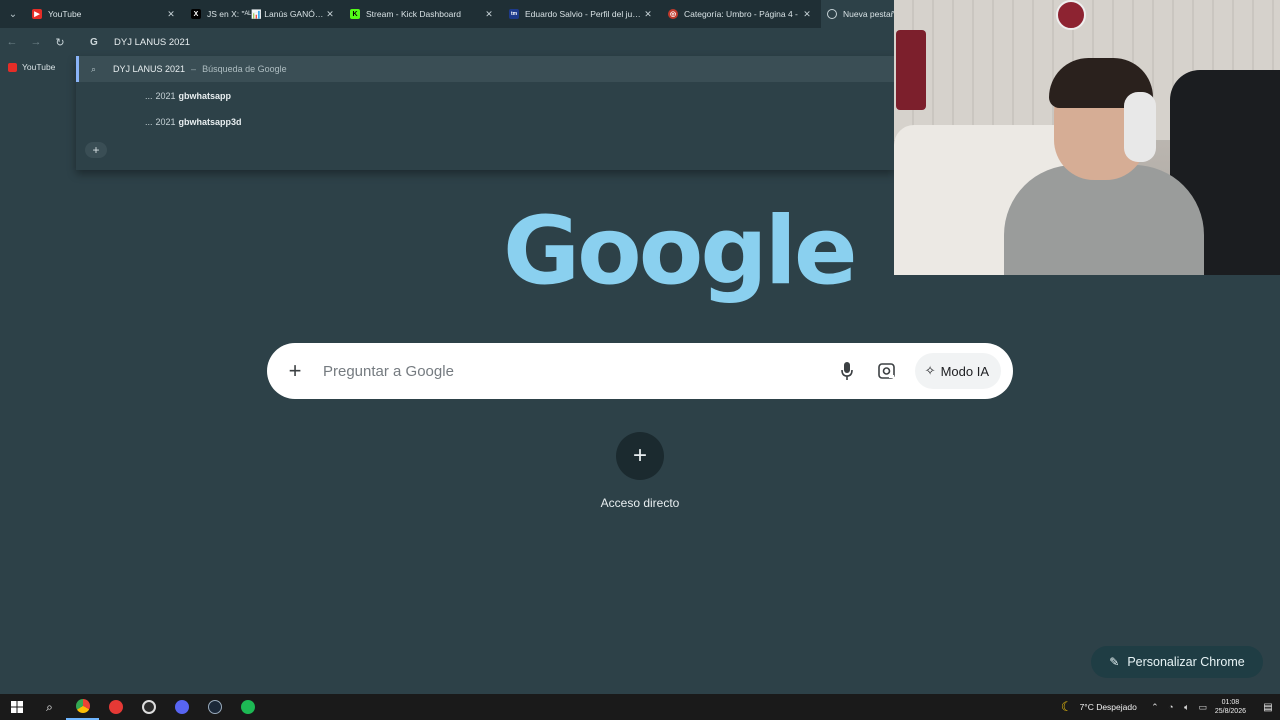  I want to click on transfermarkt-icon: tm, so click(514, 14).